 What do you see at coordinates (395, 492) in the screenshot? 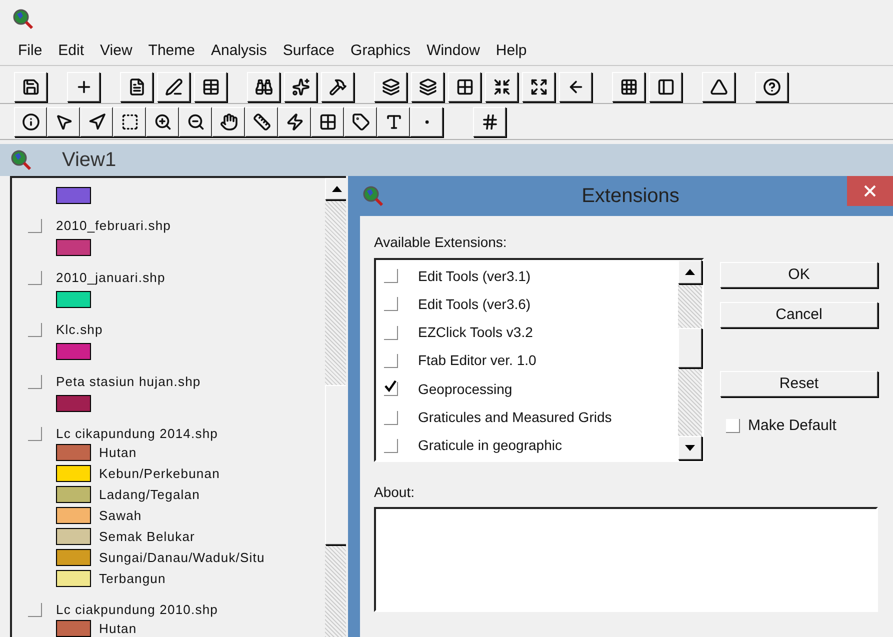
I see `about-label: About:` at bounding box center [395, 492].